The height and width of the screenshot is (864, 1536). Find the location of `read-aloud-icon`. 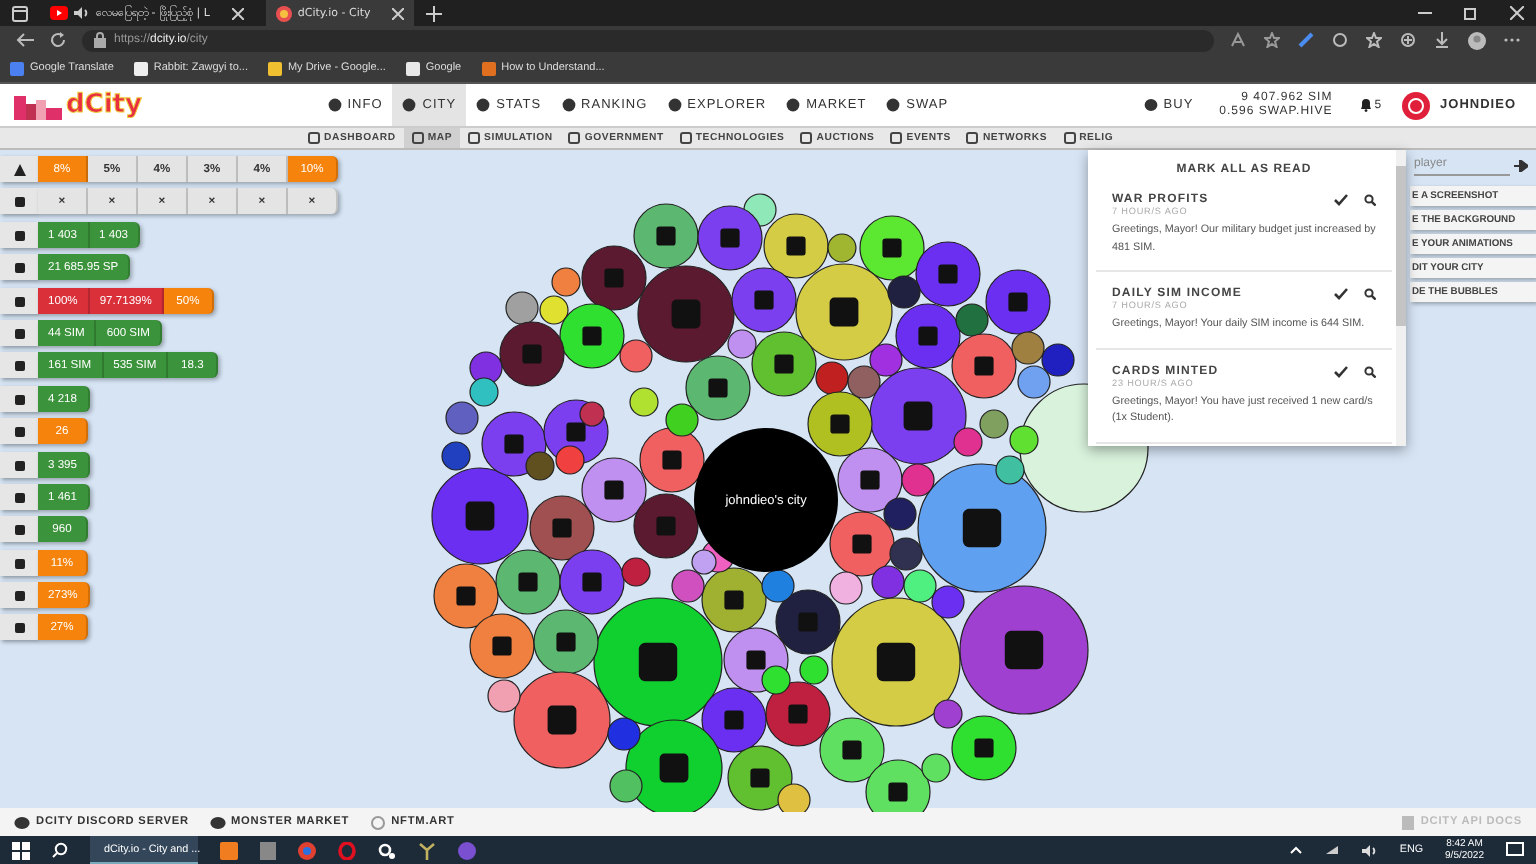

read-aloud-icon is located at coordinates (1238, 40).